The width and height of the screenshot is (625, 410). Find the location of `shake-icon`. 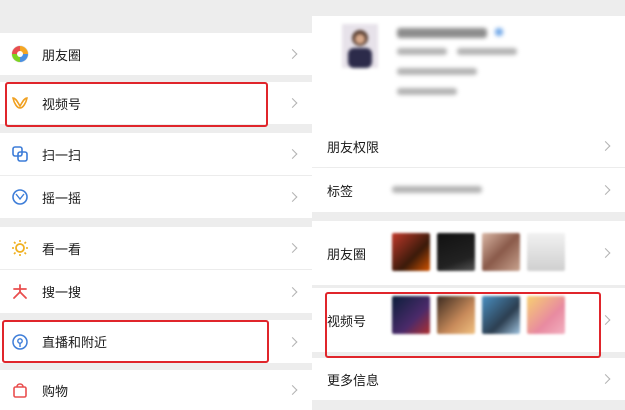

shake-icon is located at coordinates (20, 197).